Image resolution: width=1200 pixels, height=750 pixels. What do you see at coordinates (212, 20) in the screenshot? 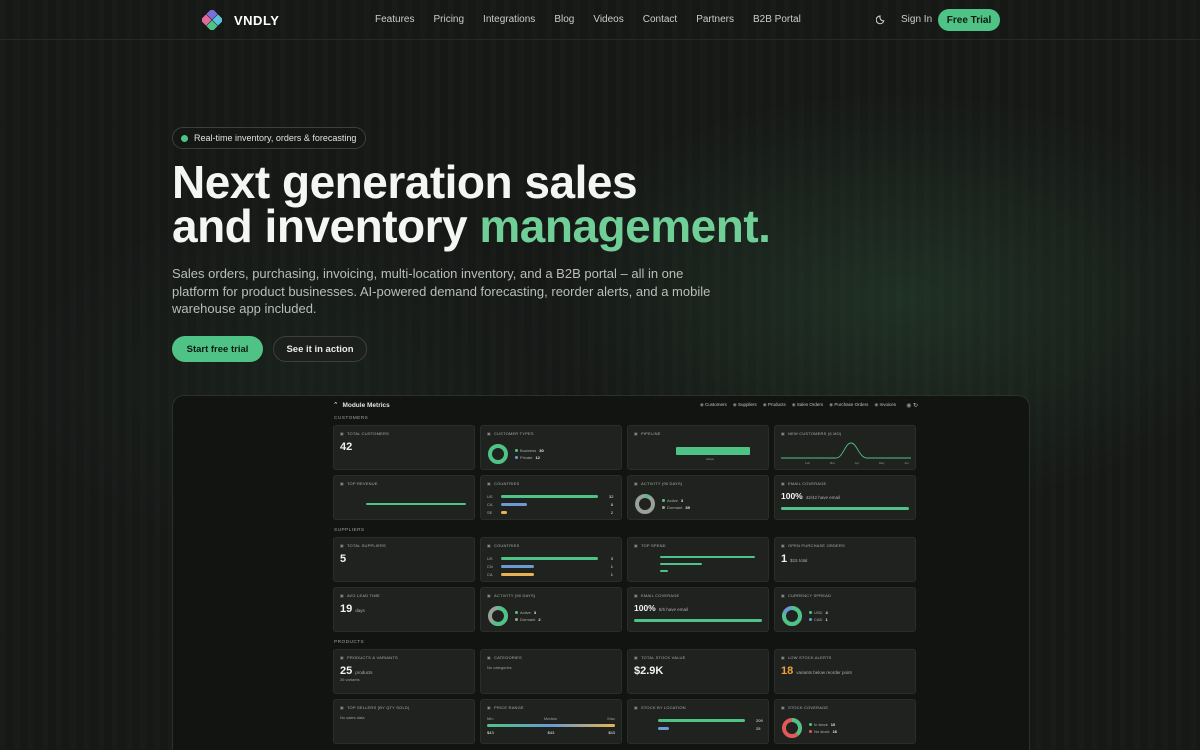
I see `logo-mark-icon` at bounding box center [212, 20].